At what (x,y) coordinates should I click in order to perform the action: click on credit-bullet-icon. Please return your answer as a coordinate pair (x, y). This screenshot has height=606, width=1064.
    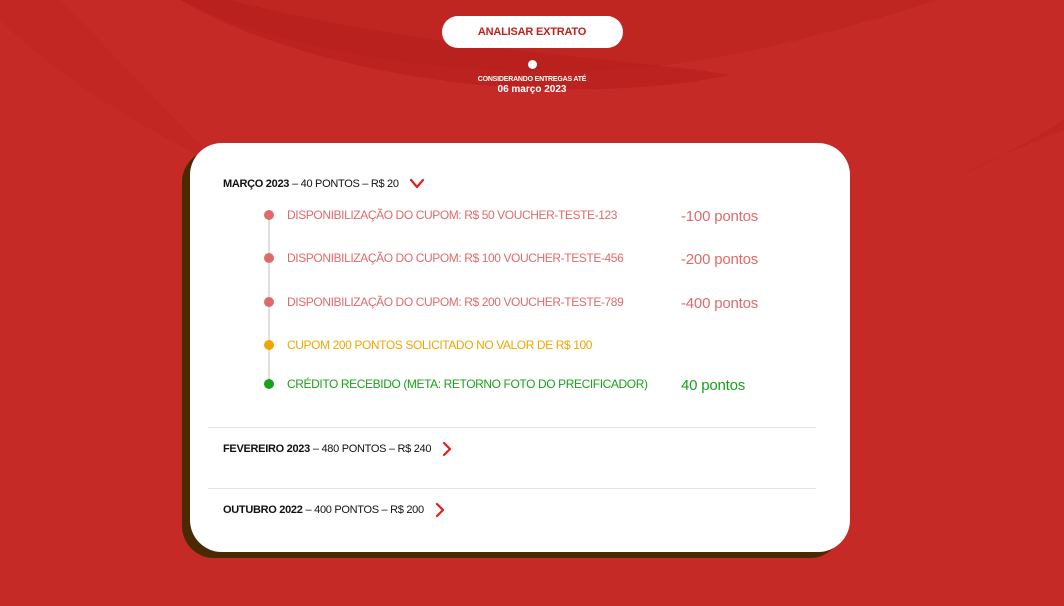
    Looking at the image, I should click on (269, 384).